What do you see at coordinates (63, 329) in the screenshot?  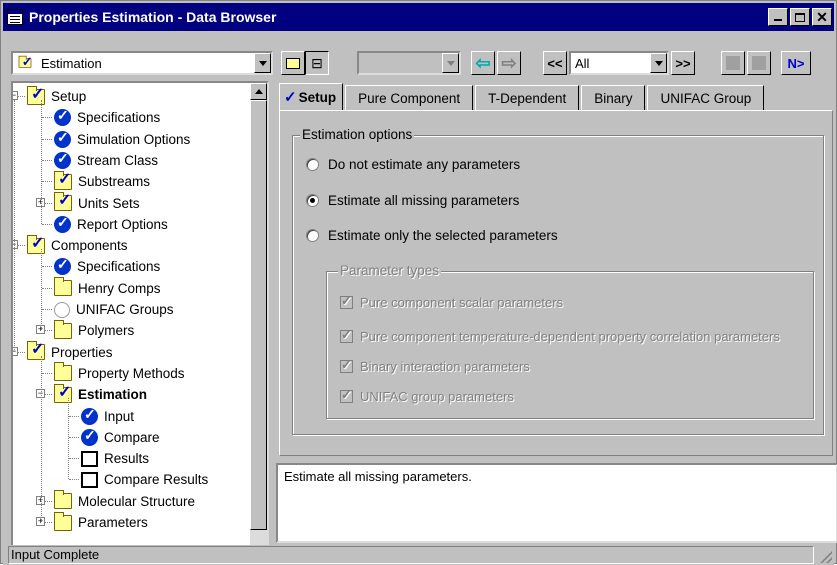 I see `folder-icon` at bounding box center [63, 329].